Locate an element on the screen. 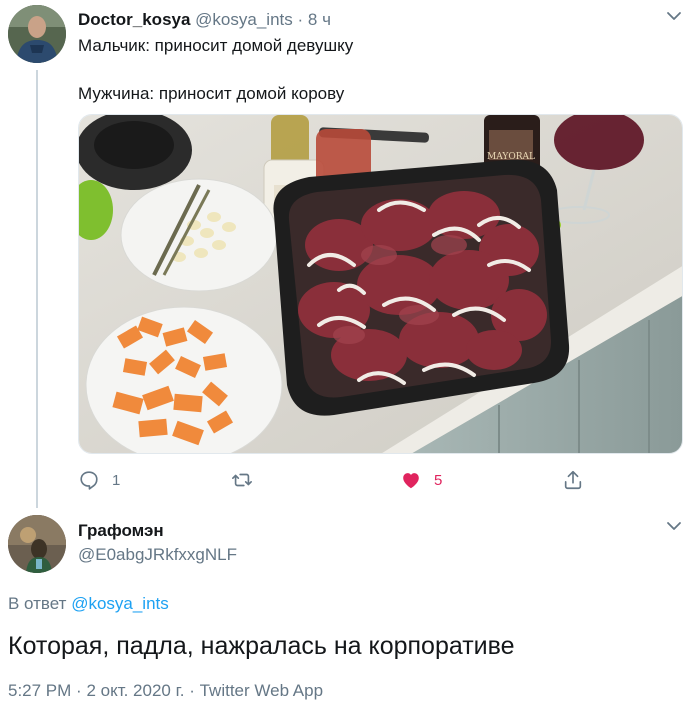 The height and width of the screenshot is (710, 700). tweet-date: 2 окт. 2020 г. is located at coordinates (135, 690).